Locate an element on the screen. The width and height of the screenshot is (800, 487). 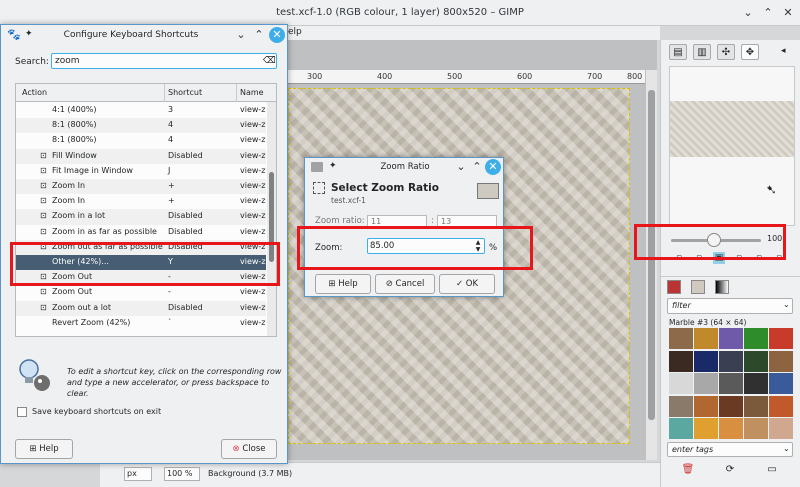
column-header-shortcut: Shortcut is located at coordinates (185, 92).